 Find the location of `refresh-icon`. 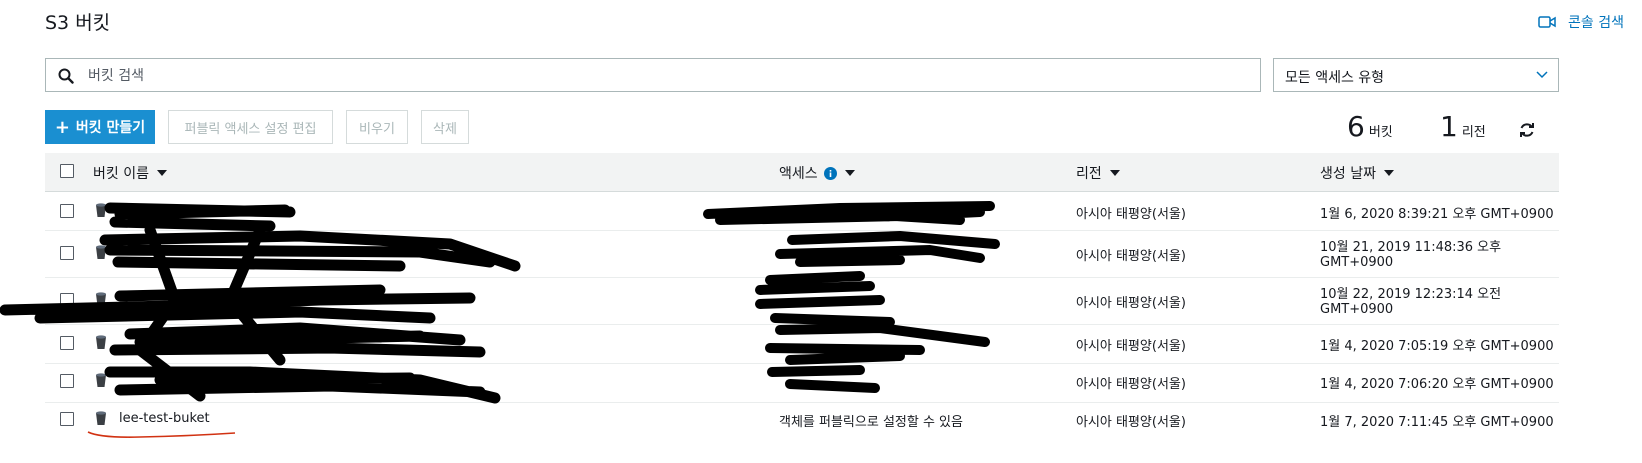

refresh-icon is located at coordinates (1527, 130).